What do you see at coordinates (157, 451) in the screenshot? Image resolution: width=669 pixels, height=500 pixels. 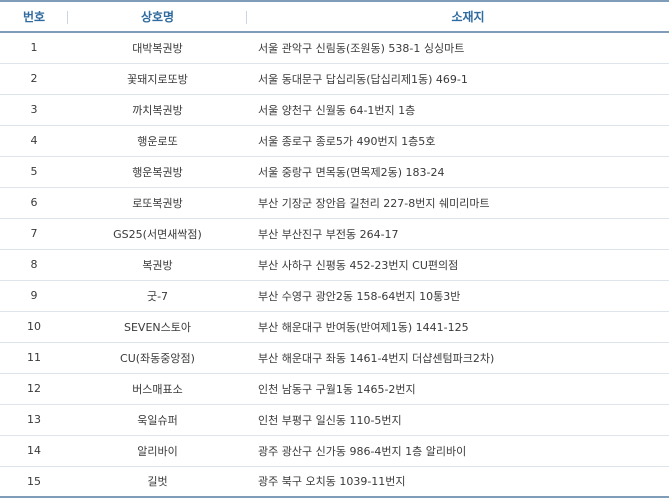 I see `row-store-name: 알리바이` at bounding box center [157, 451].